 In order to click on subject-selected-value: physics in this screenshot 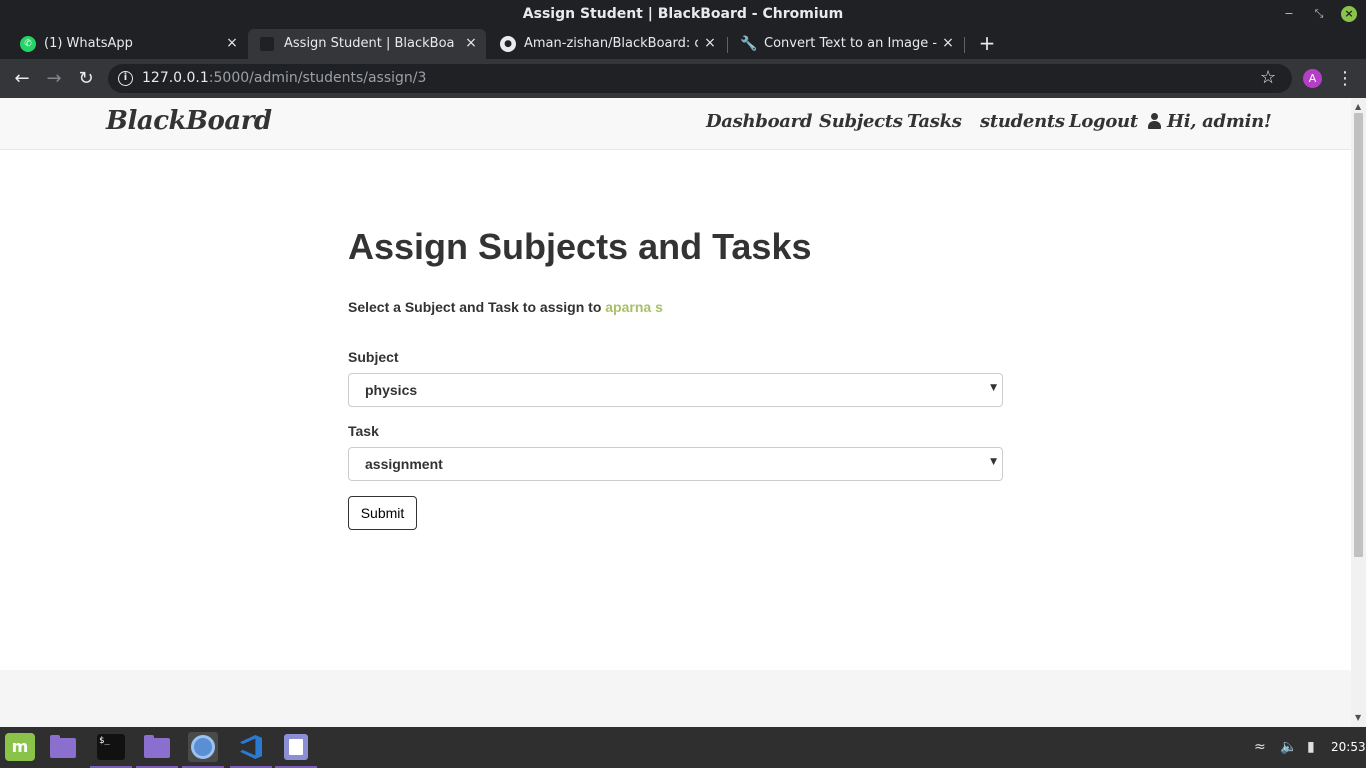, I will do `click(391, 390)`.